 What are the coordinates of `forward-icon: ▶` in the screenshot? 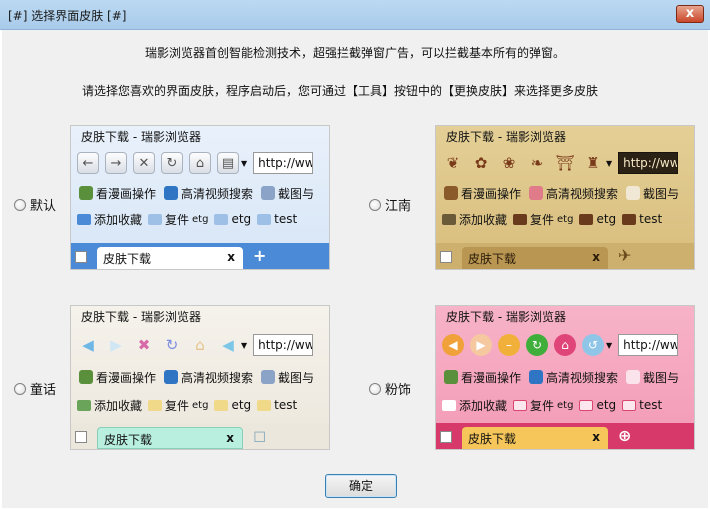 It's located at (116, 345).